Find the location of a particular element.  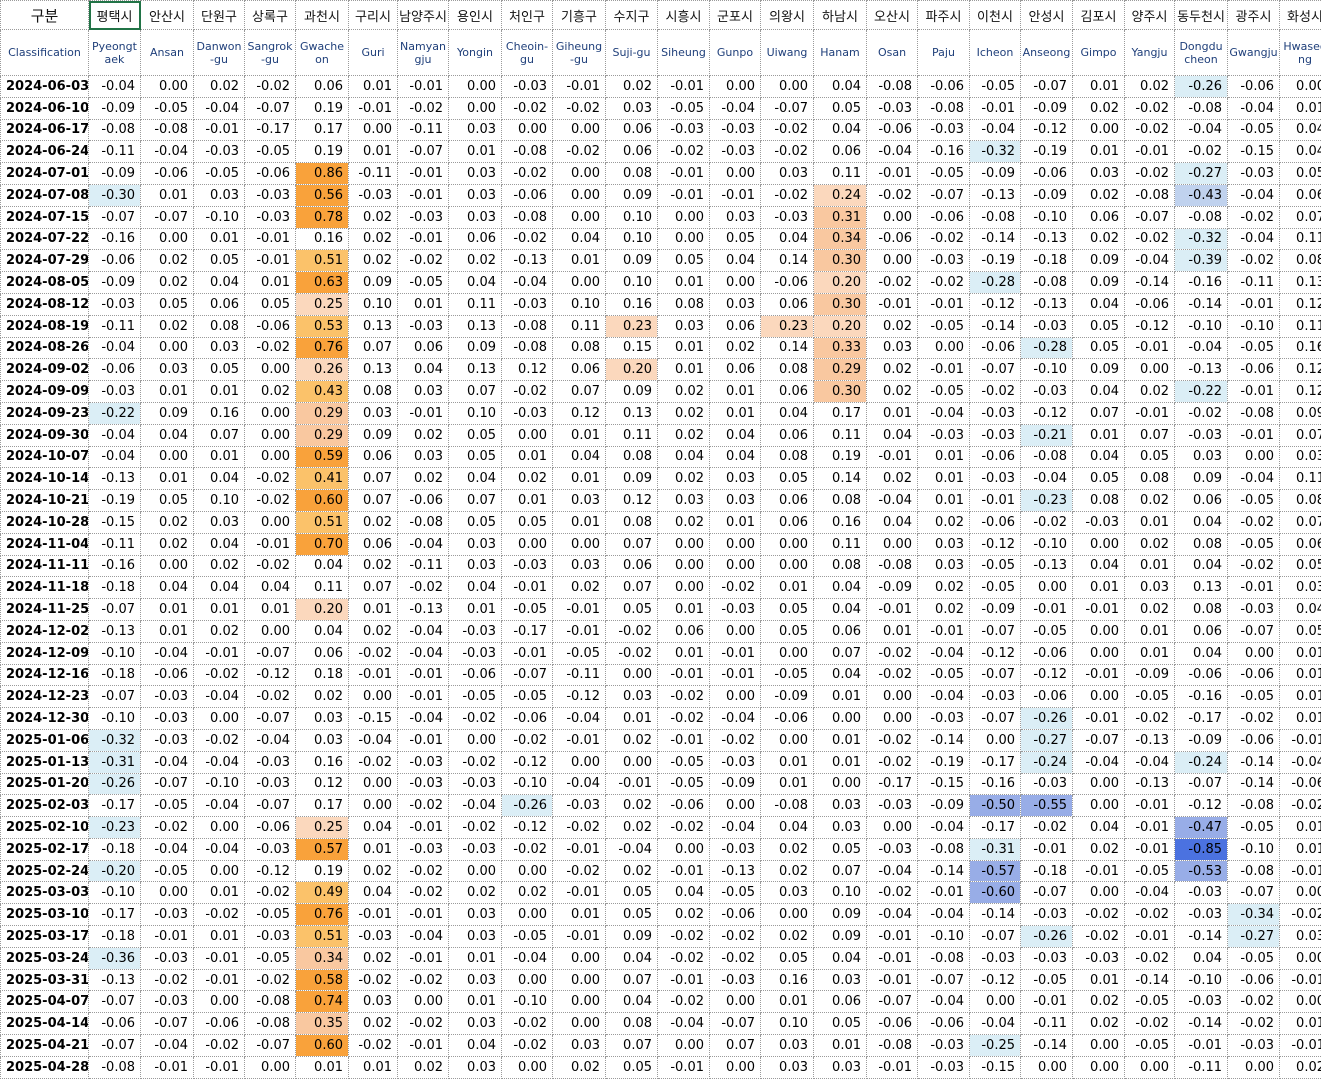

value-cell: 0.58 is located at coordinates (322, 980).